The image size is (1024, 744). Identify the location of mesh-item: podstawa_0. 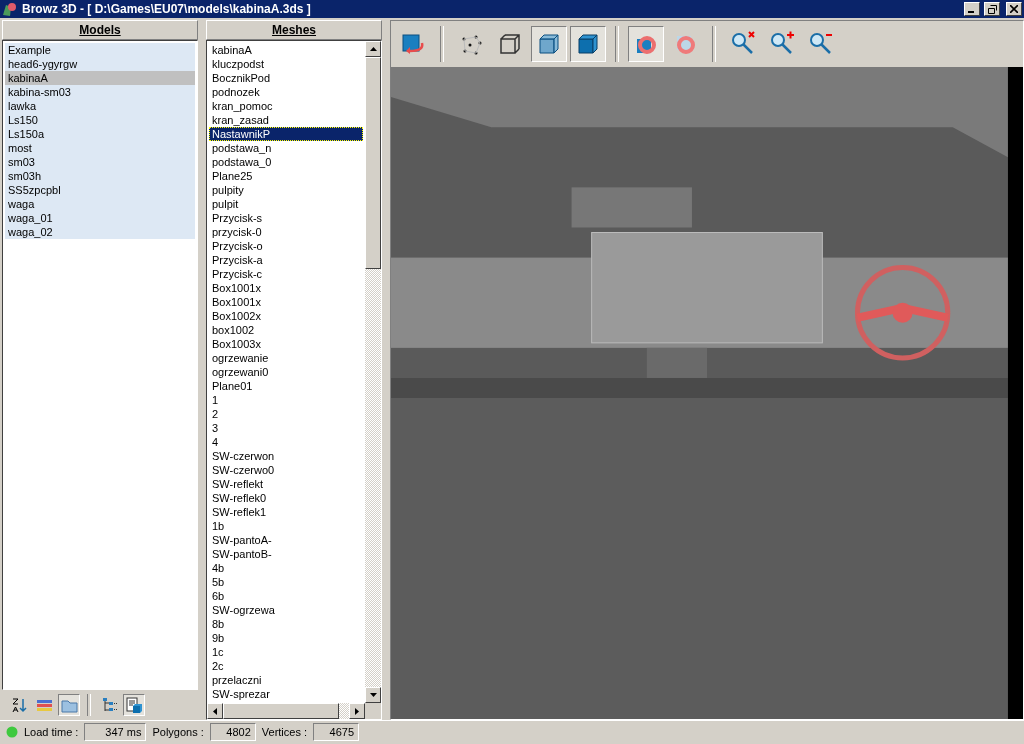
(286, 162).